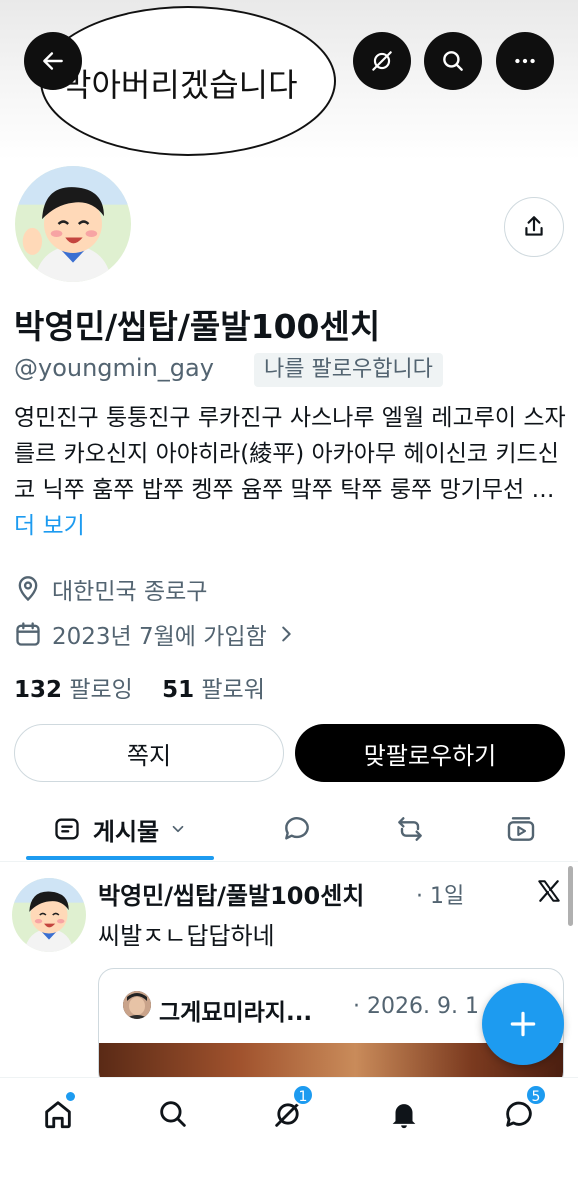 Image resolution: width=578 pixels, height=1200 pixels. Describe the element at coordinates (303, 1095) in the screenshot. I see `grok-badge: 1` at that location.